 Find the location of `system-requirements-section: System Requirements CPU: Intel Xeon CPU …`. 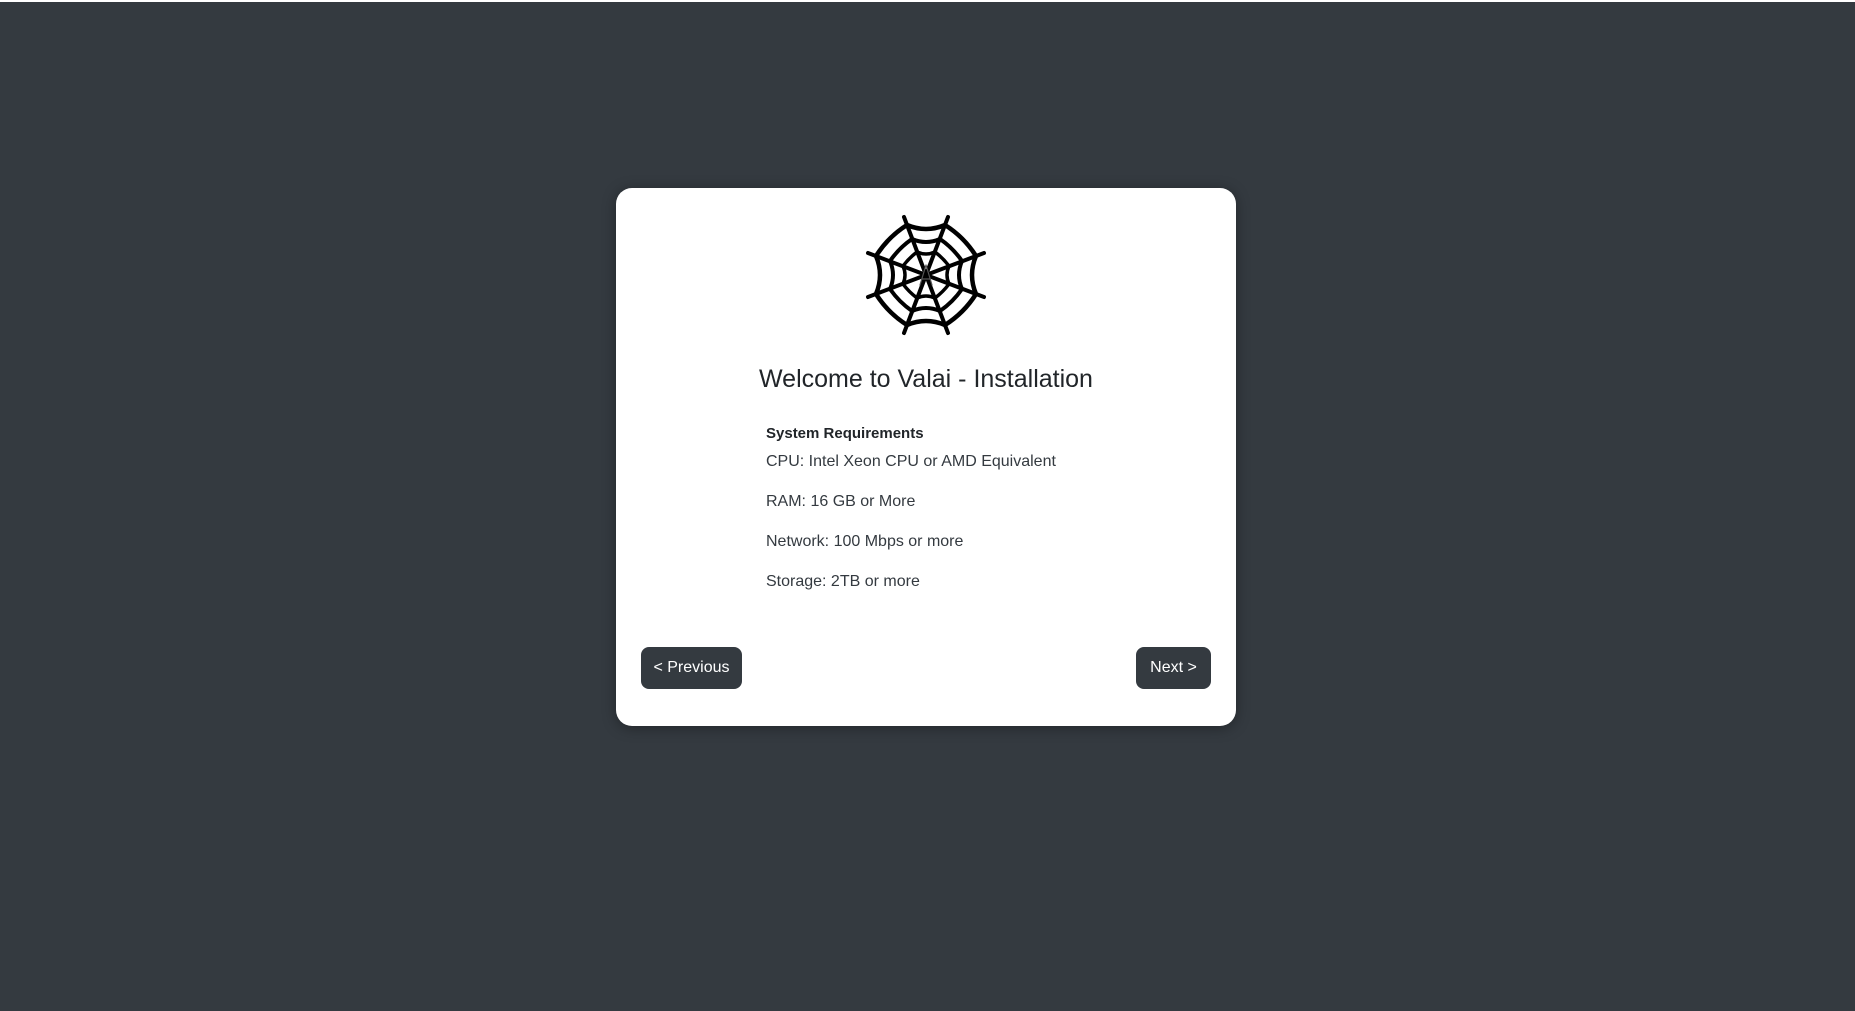

system-requirements-section: System Requirements CPU: Intel Xeon CPU … is located at coordinates (976, 519).